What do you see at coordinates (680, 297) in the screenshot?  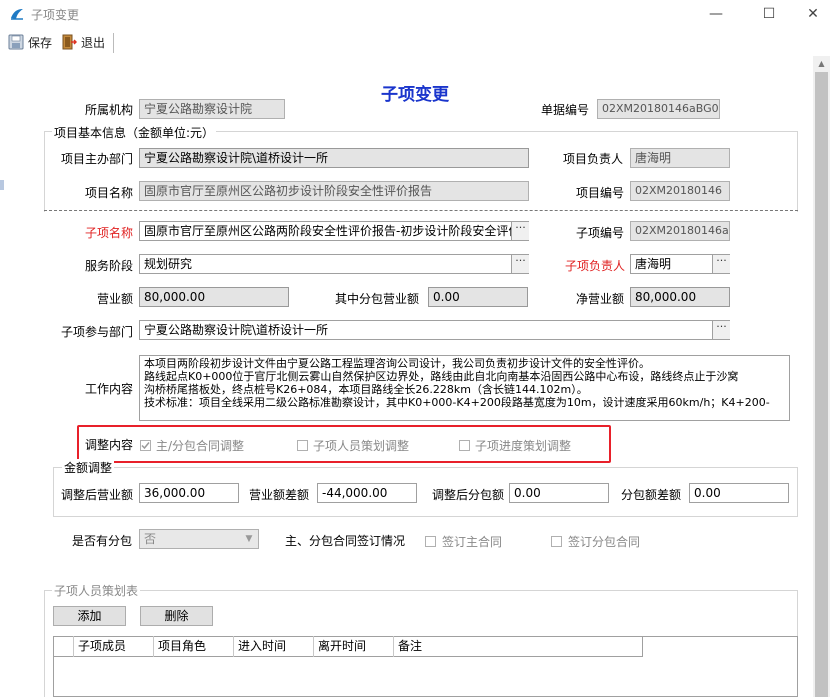 I see `net-revenue-field: 80,000.00` at bounding box center [680, 297].